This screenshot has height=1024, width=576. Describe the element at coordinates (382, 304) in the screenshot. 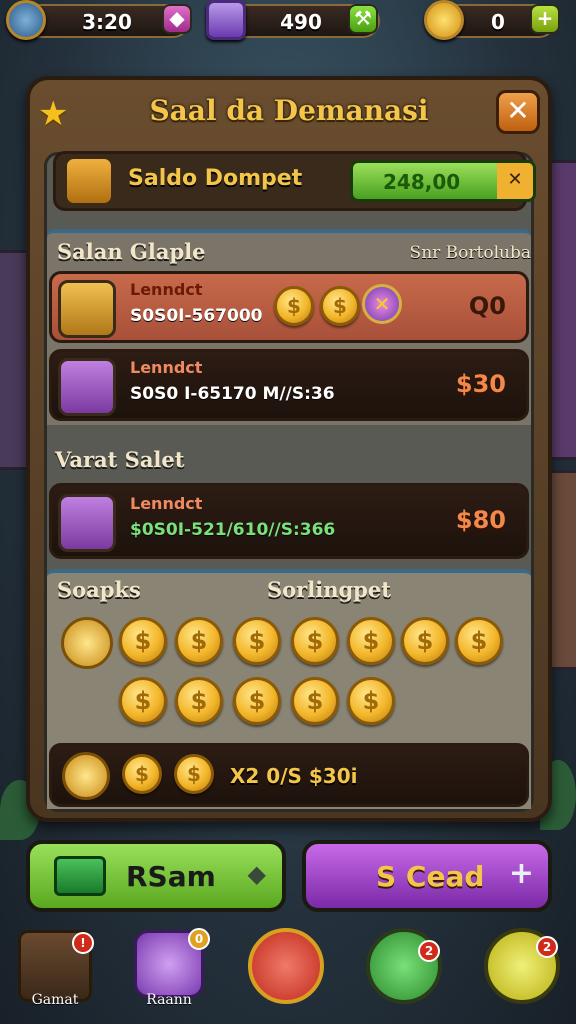

I see `cancel-trade-icon: ✕` at that location.